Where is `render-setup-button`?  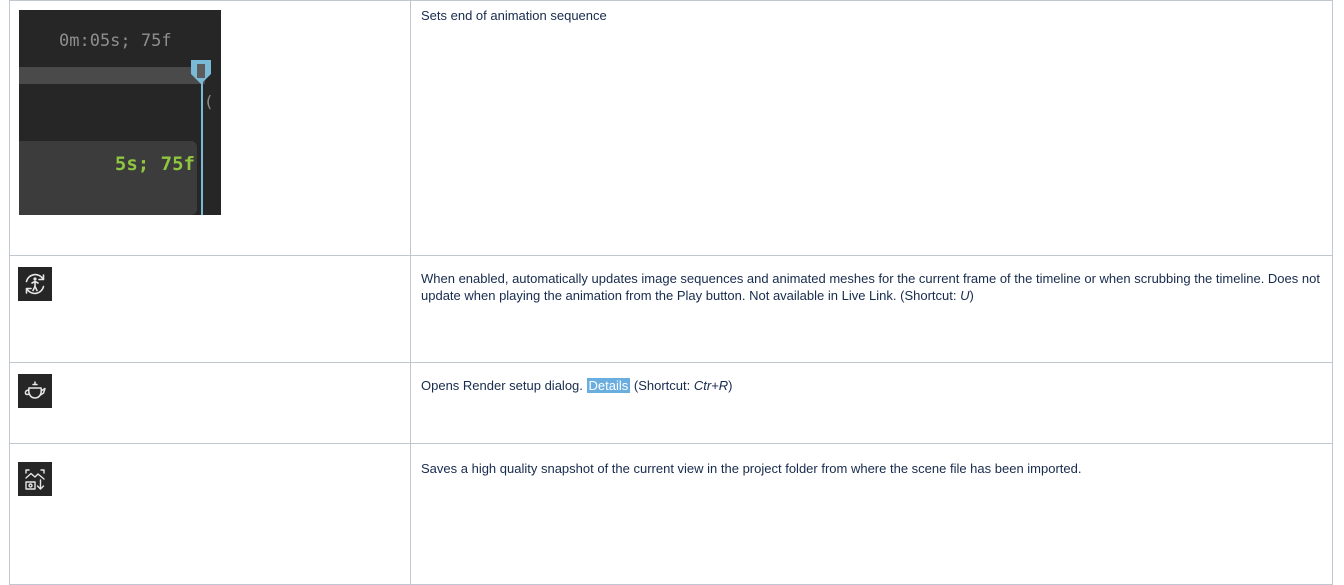 render-setup-button is located at coordinates (35, 391).